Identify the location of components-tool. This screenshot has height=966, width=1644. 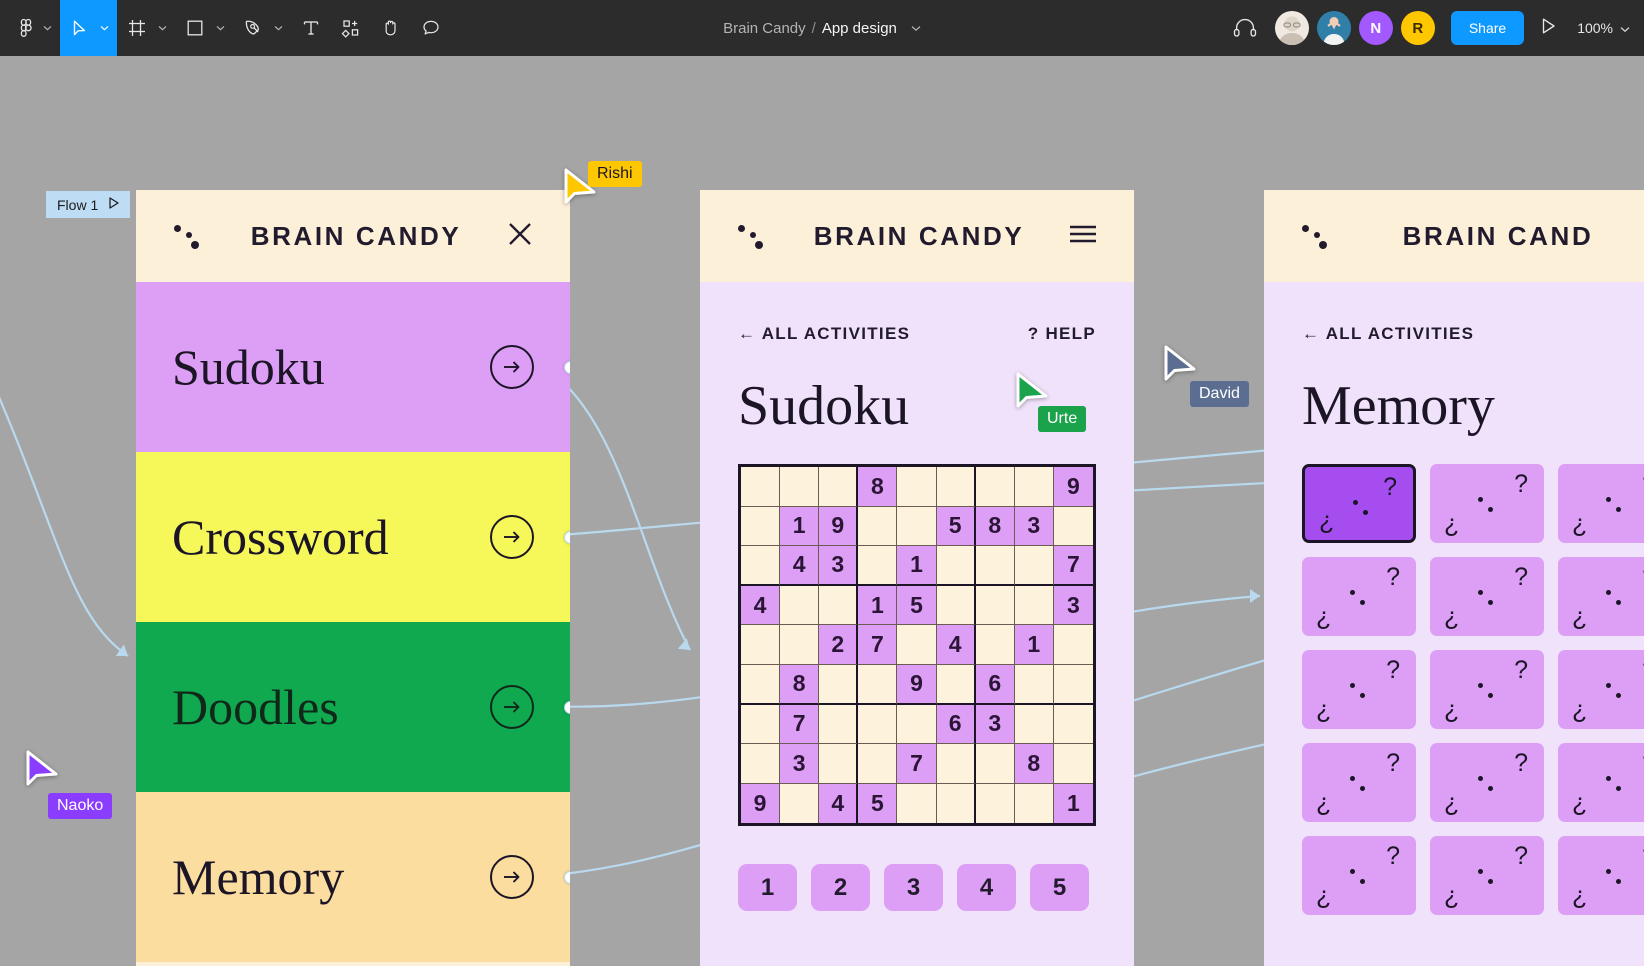
(351, 28).